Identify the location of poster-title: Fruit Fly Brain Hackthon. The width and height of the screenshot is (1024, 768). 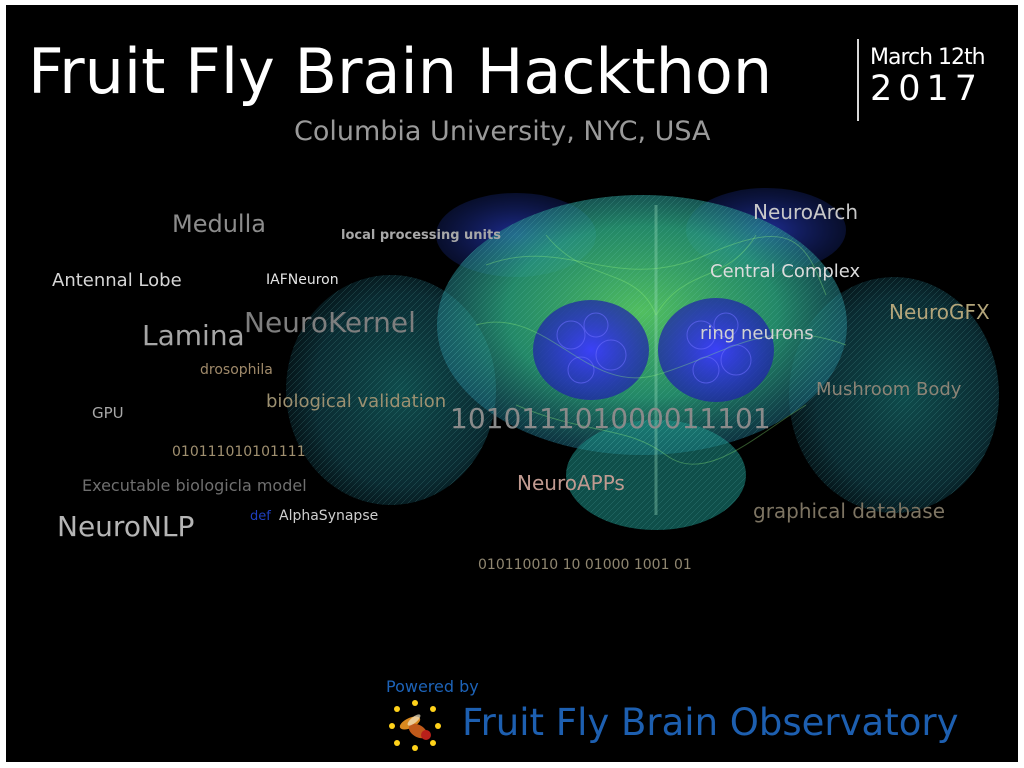
(400, 71).